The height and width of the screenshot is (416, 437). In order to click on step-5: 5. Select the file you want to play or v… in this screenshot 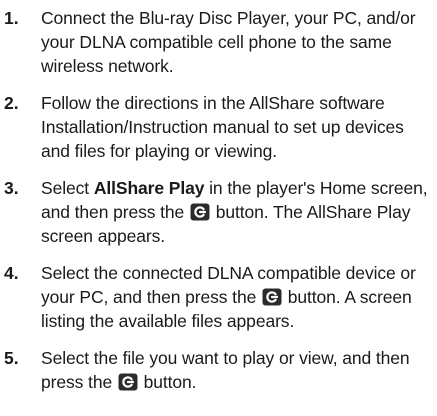, I will do `click(218, 370)`.